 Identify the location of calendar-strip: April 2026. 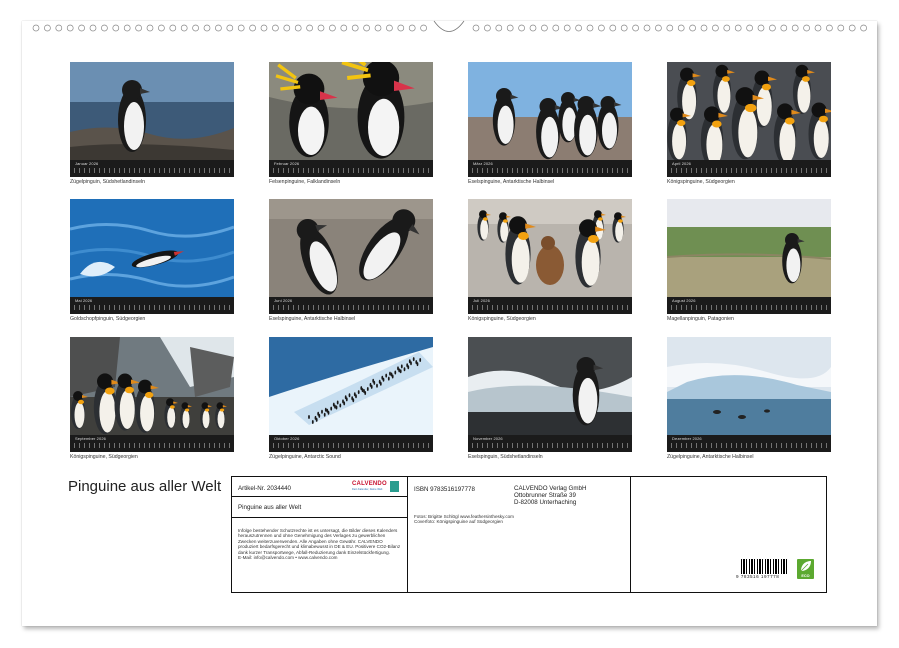
(749, 168).